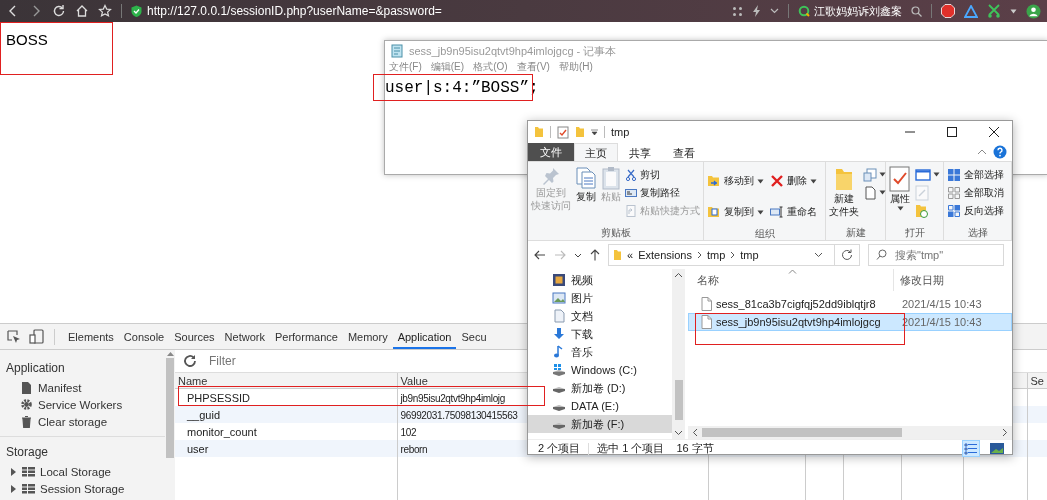 The width and height of the screenshot is (1047, 500). I want to click on ribbon-button: 反向选择, so click(975, 210).